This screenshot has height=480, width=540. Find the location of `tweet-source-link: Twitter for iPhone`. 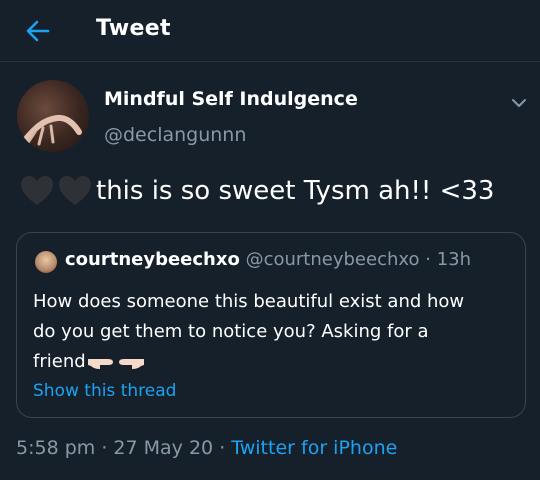

tweet-source-link: Twitter for iPhone is located at coordinates (314, 448).